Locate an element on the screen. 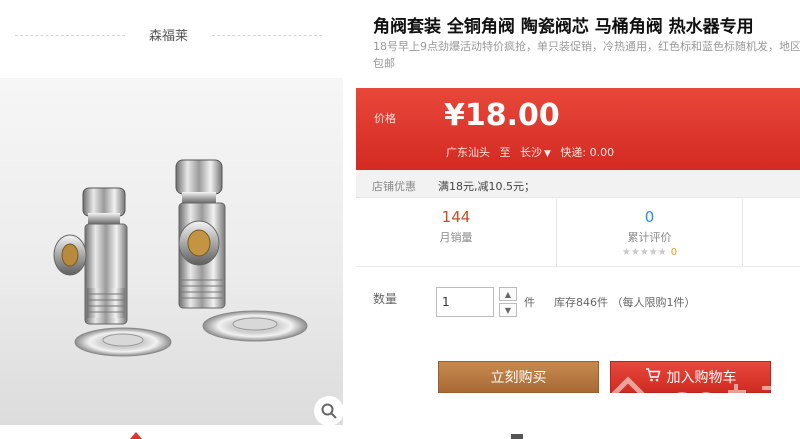 Image resolution: width=800 pixels, height=439 pixels. quantity-increase-button: ▲ is located at coordinates (508, 294).